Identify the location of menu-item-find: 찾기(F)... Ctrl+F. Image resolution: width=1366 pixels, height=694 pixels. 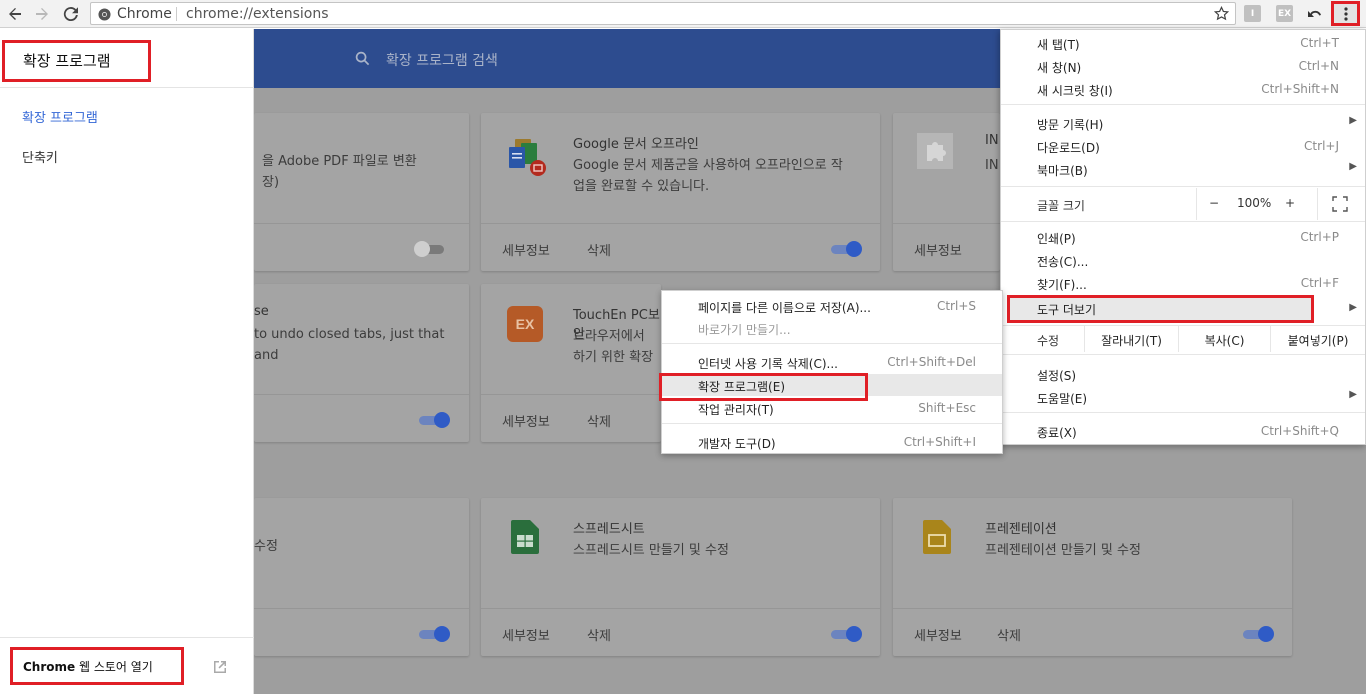
(1183, 283).